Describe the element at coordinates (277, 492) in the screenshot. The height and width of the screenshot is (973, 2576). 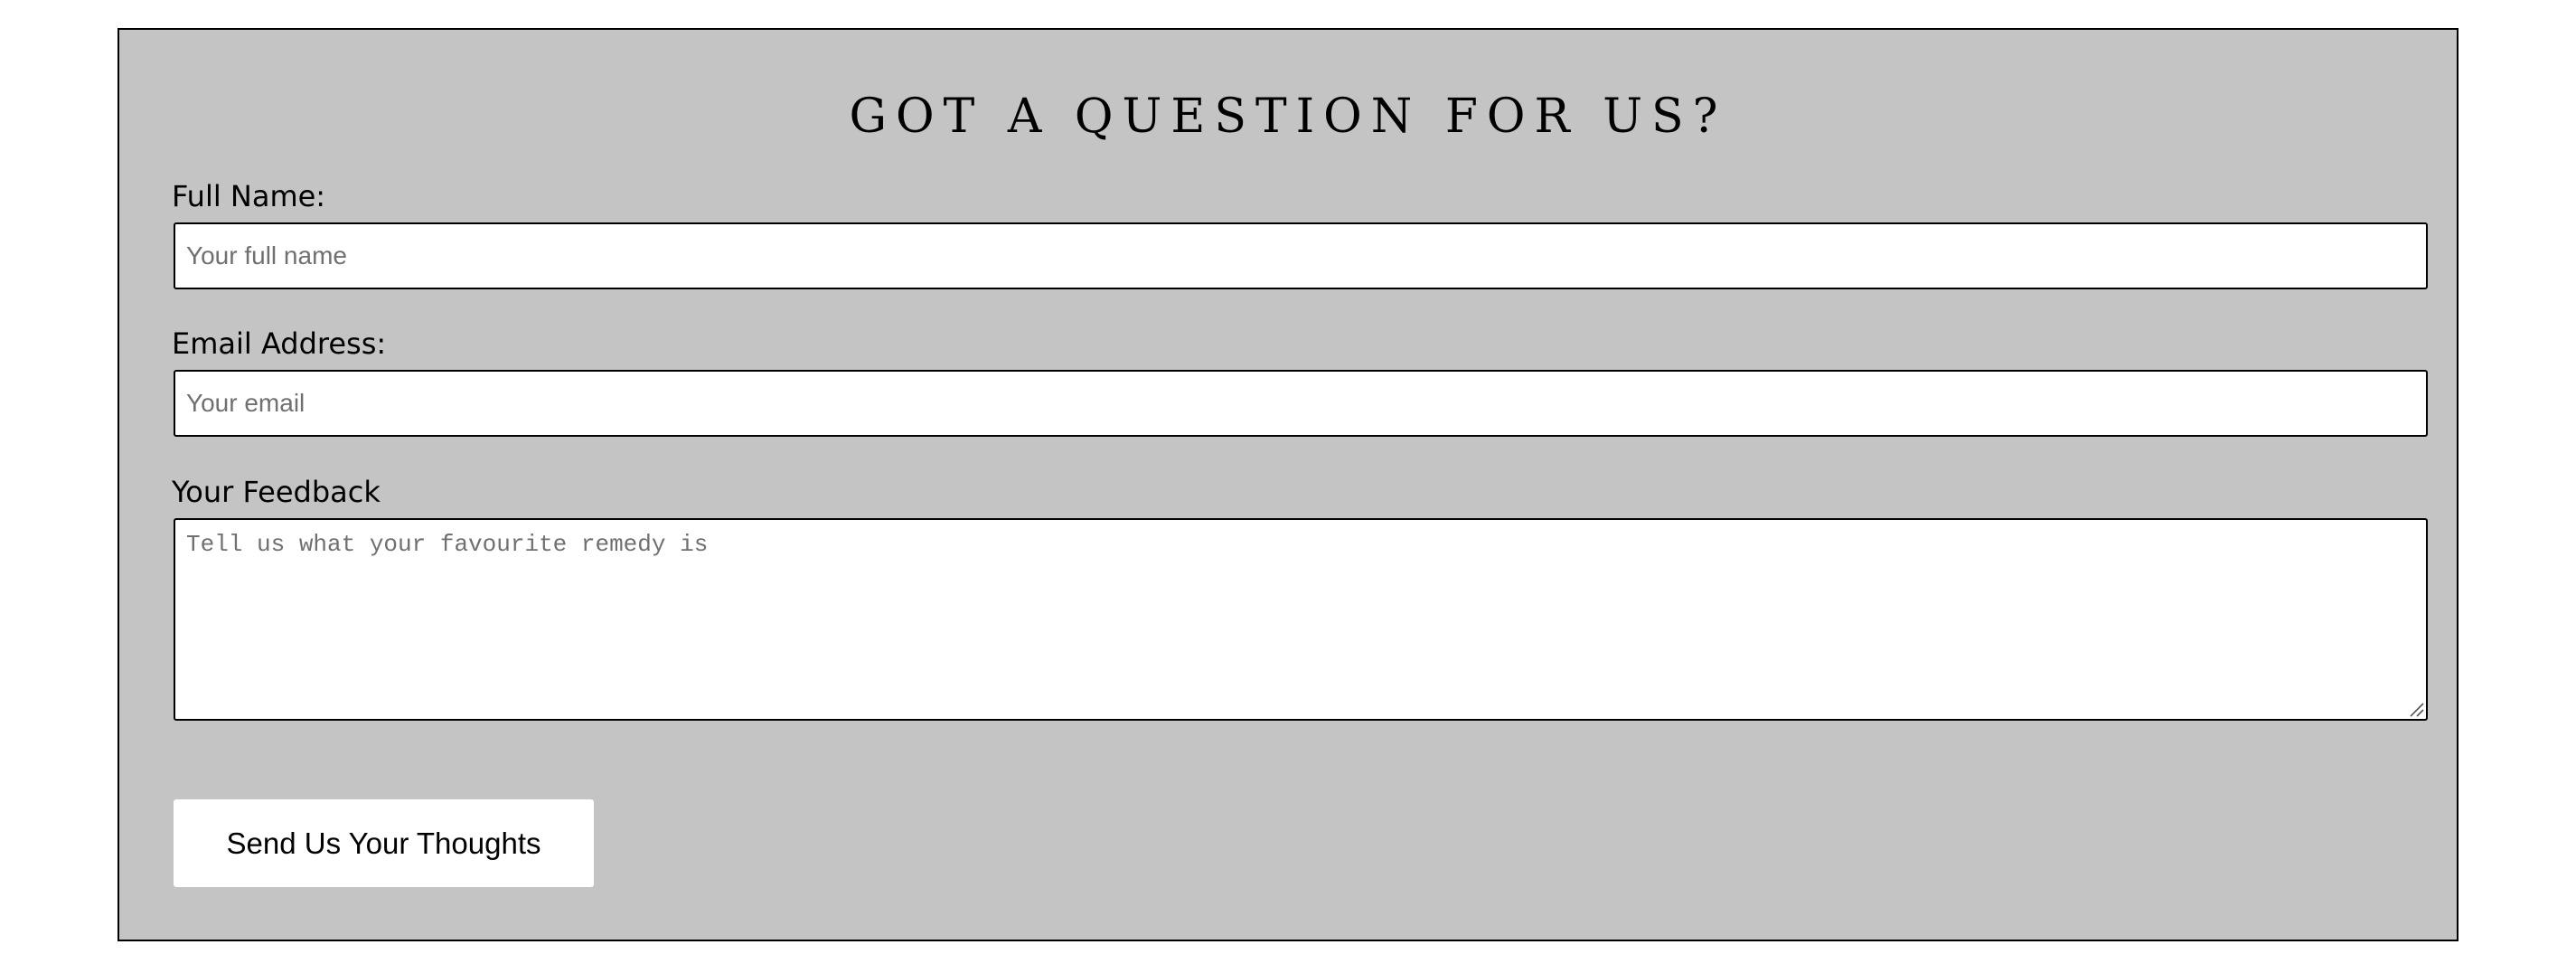
I see `feedback-label: Your Feedback` at that location.